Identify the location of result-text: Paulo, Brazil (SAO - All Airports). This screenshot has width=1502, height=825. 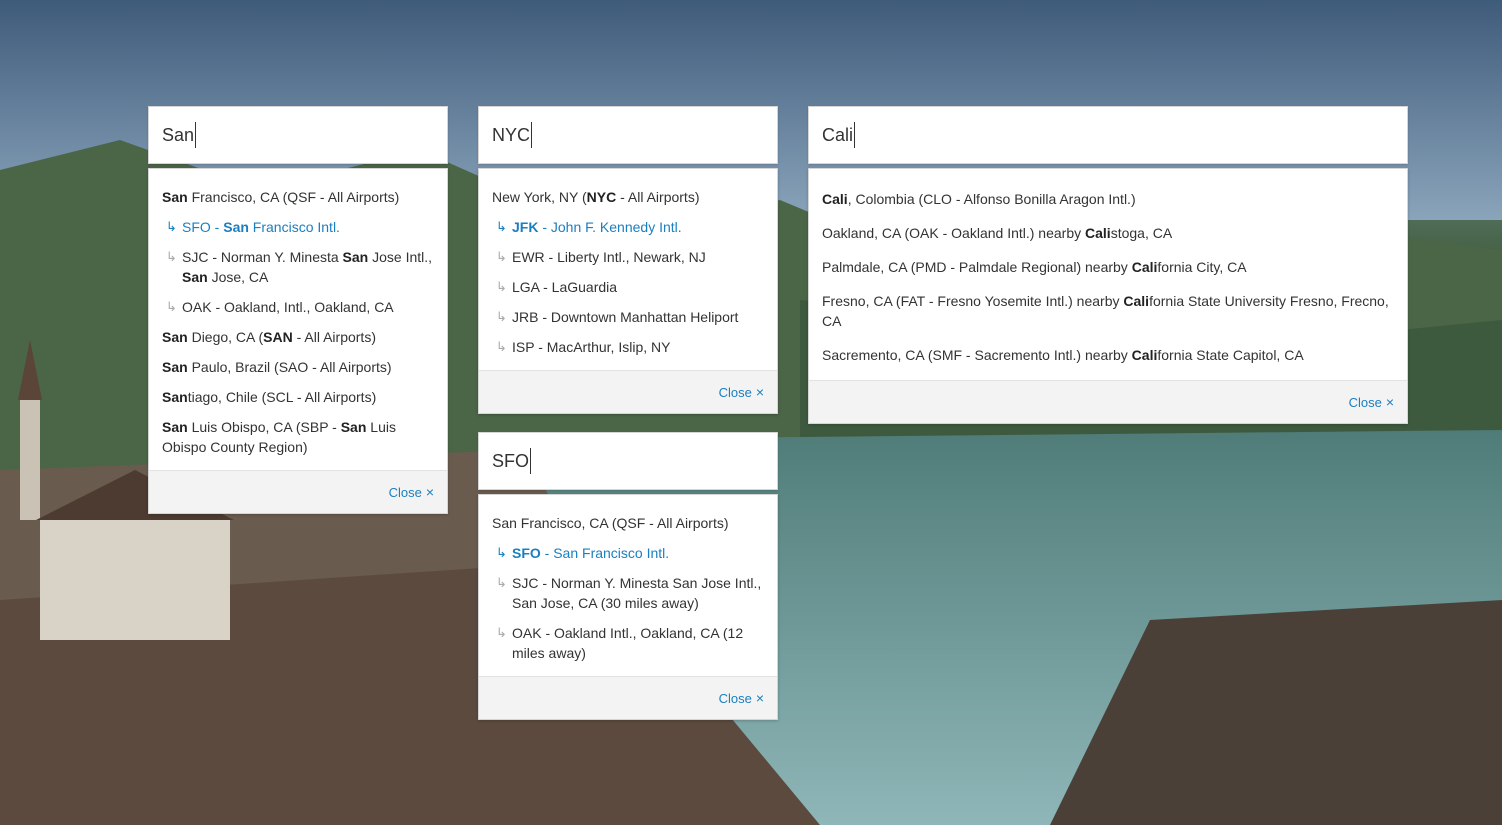
(289, 367).